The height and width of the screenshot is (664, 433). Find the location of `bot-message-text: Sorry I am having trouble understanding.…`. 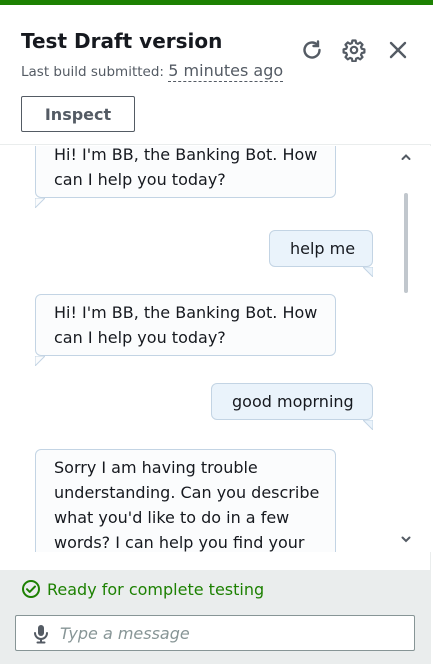

bot-message-text: Sorry I am having trouble understanding.… is located at coordinates (187, 505).